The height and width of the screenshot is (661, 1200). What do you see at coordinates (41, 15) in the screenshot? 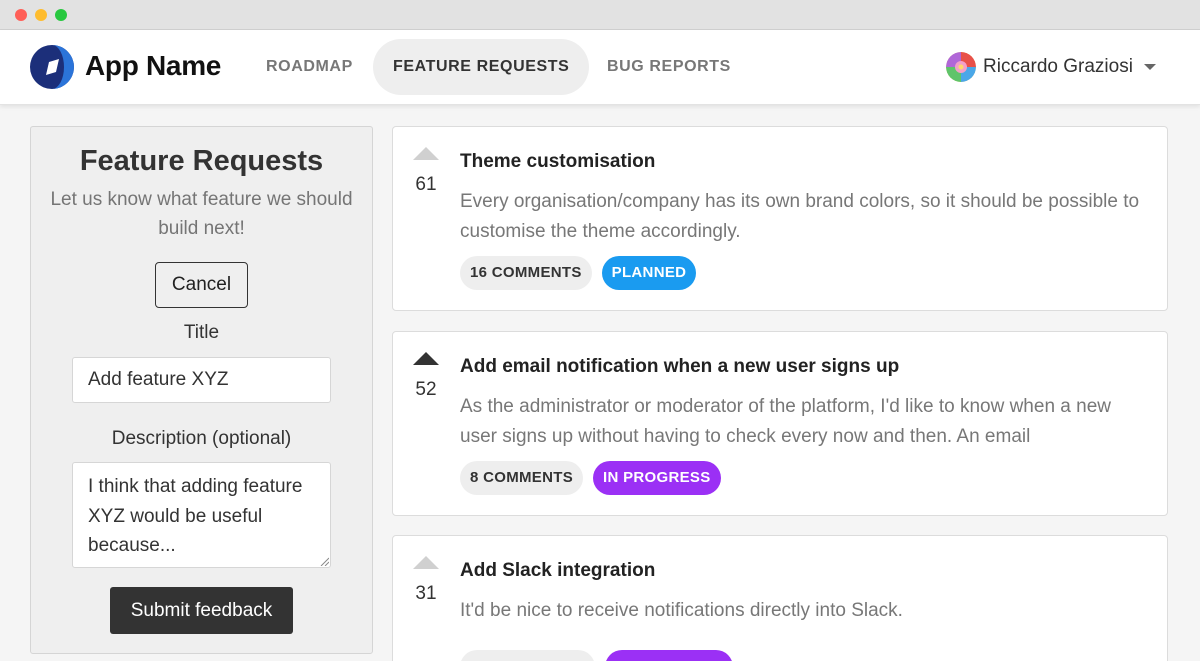
I see `minimize-window-button` at bounding box center [41, 15].